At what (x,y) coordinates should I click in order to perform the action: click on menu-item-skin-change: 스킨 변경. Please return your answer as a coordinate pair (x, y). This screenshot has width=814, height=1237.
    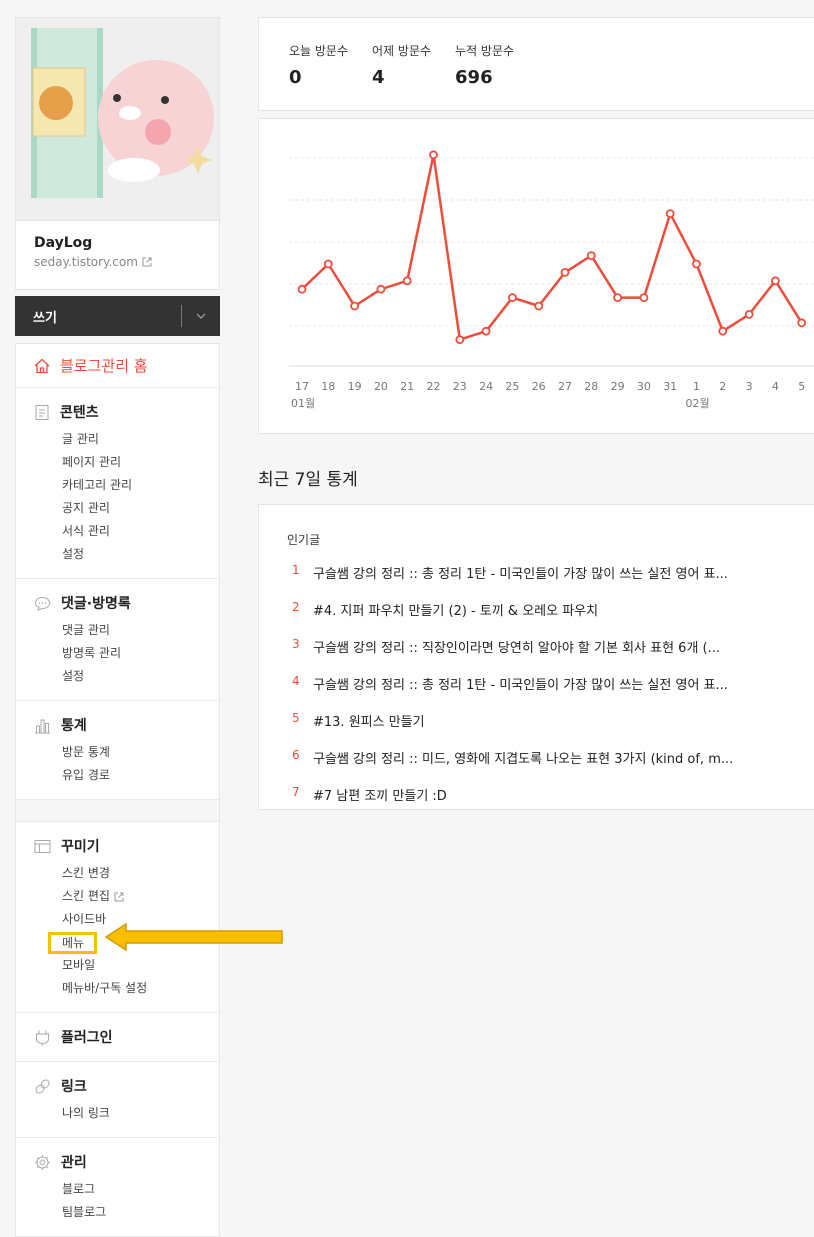
    Looking at the image, I should click on (140, 873).